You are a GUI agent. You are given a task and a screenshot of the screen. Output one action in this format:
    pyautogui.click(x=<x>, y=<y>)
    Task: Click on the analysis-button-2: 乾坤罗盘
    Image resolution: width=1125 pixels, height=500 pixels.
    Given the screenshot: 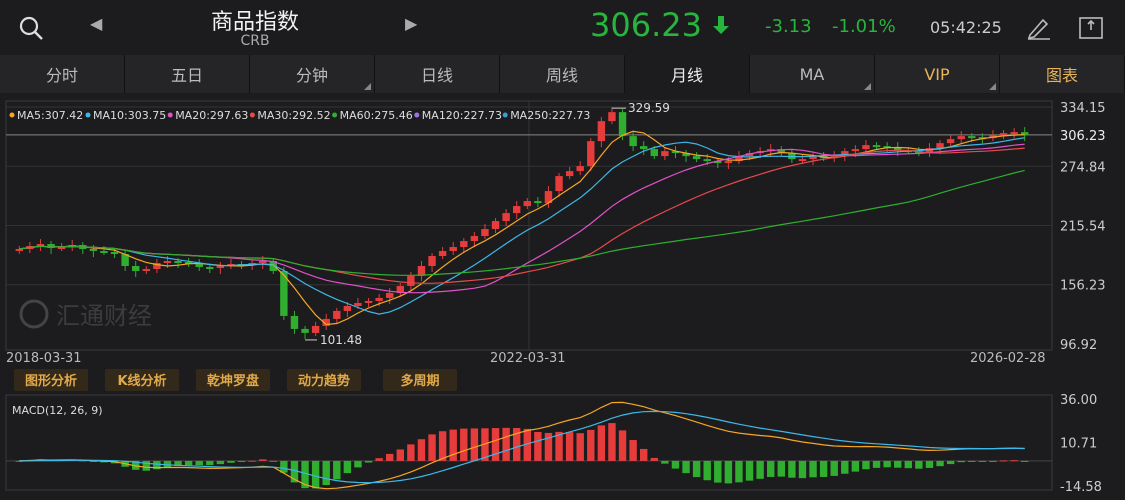 What is the action you would take?
    pyautogui.click(x=233, y=380)
    